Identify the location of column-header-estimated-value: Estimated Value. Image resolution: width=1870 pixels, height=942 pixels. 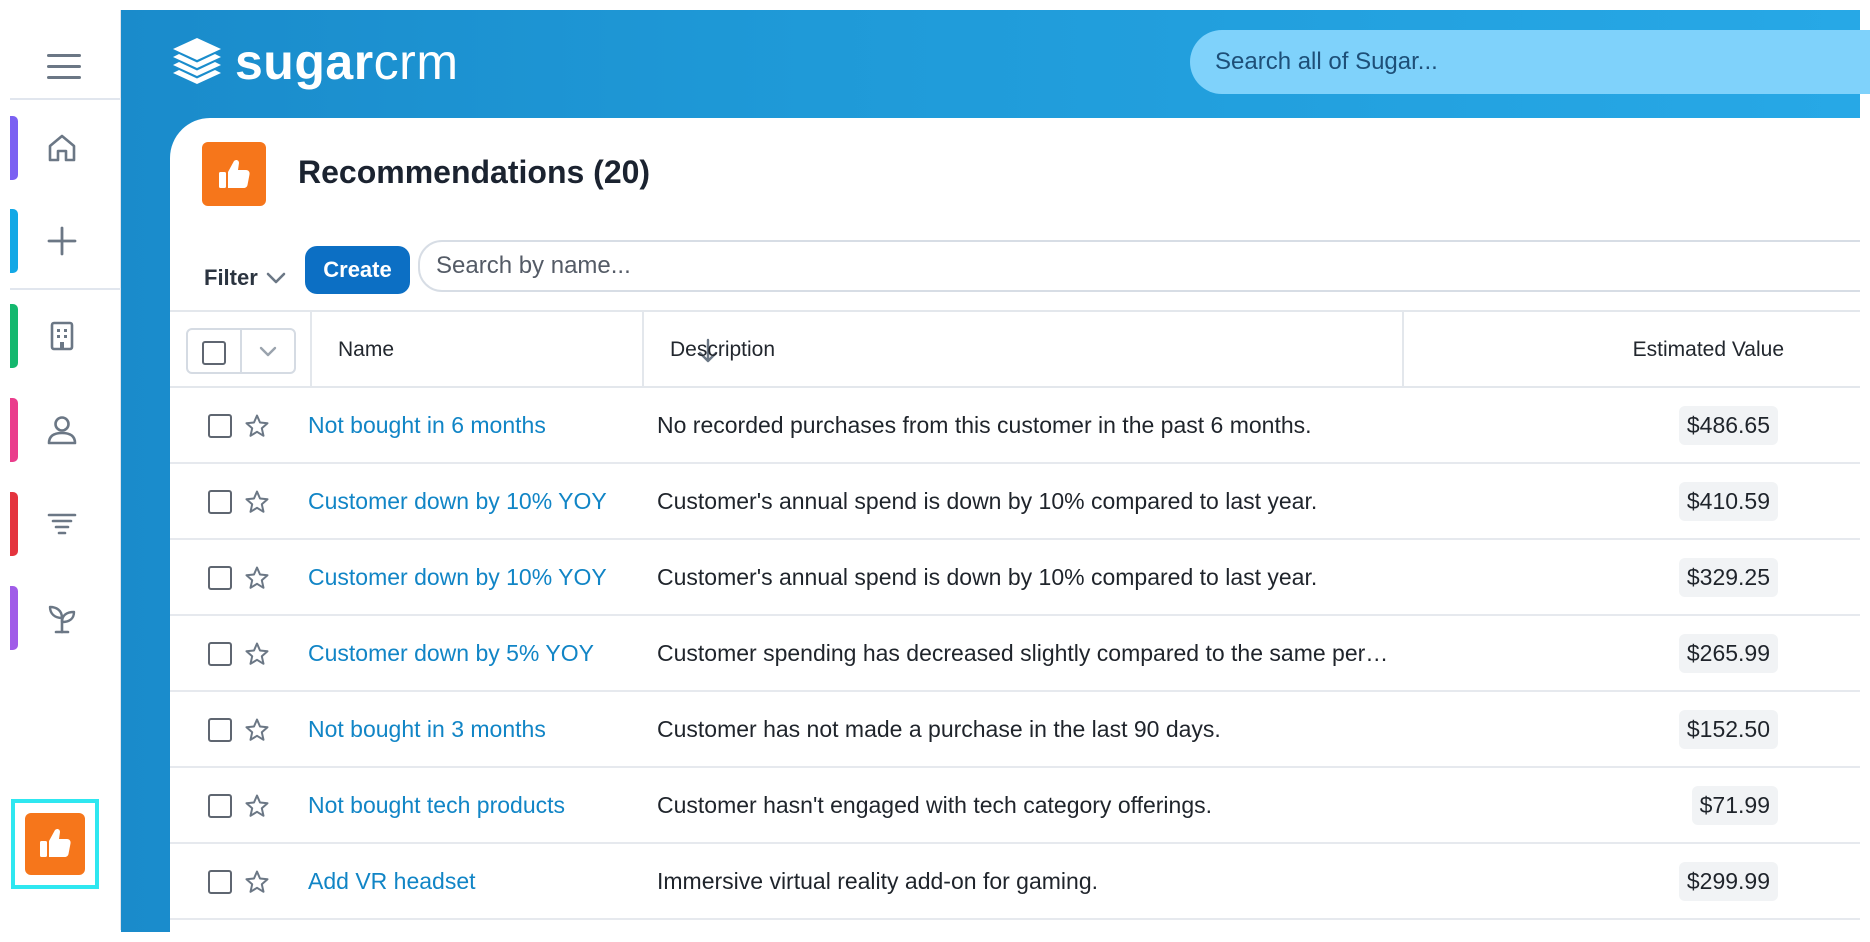
(1594, 350).